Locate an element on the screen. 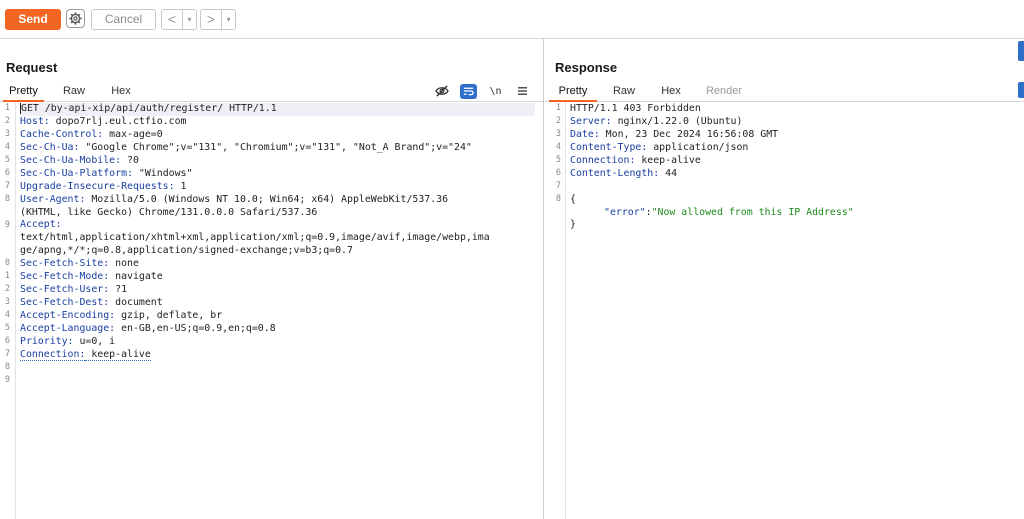  header-value: 44 is located at coordinates (668, 173).